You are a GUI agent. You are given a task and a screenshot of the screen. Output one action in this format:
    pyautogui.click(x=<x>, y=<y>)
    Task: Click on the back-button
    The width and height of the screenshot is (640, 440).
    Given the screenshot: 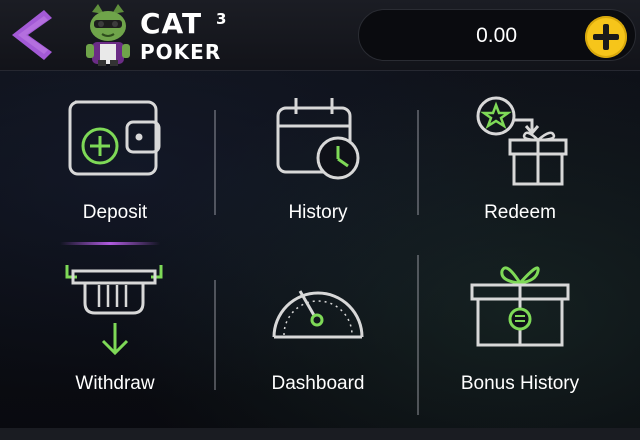 What is the action you would take?
    pyautogui.click(x=31, y=35)
    